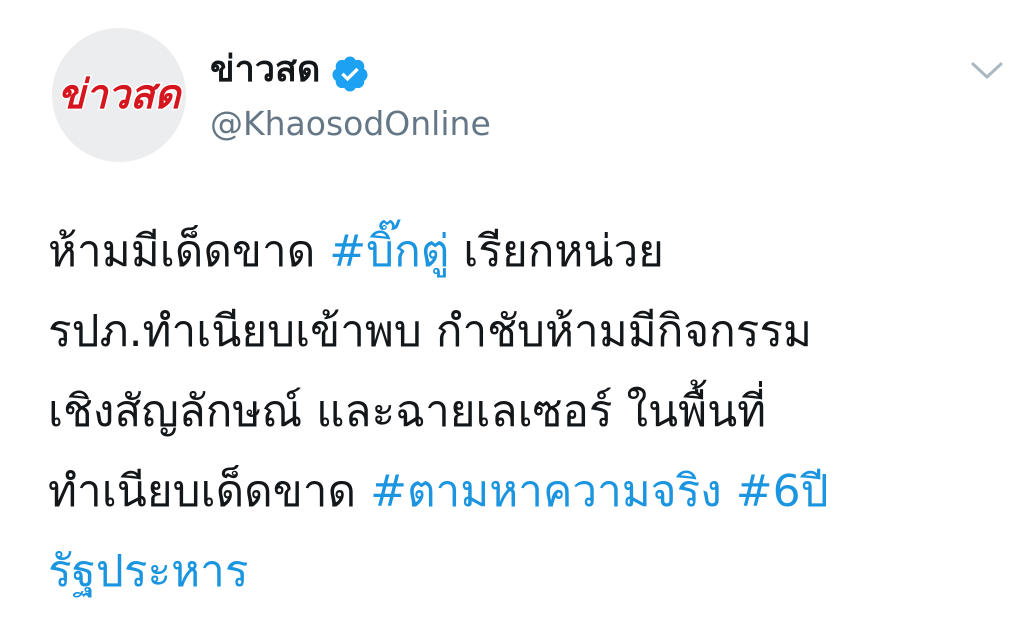  I want to click on tweet-line-3: เชิงสัญลักษณ์ และฉายเลเซอร์ ในพื้นที่, so click(407, 411).